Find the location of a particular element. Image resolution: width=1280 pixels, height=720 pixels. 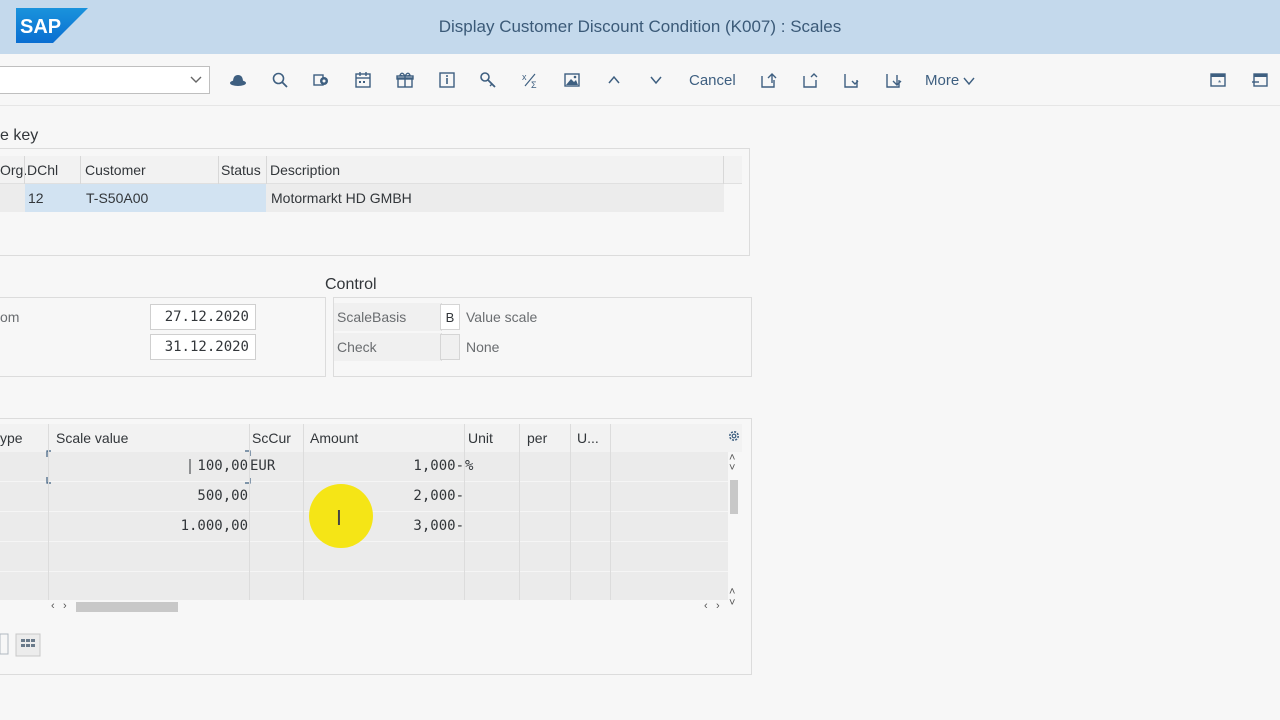

cancel-button: Cancel is located at coordinates (712, 80).